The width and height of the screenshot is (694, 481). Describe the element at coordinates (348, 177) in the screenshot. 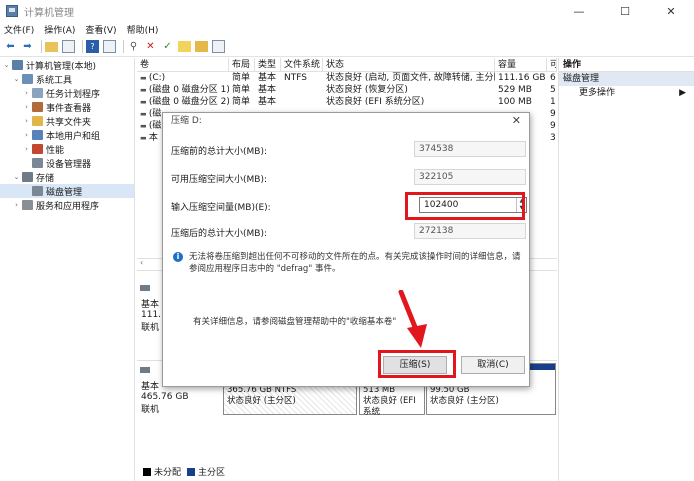

I see `available-row: 可用压缩空间大小(MB): 322105` at that location.